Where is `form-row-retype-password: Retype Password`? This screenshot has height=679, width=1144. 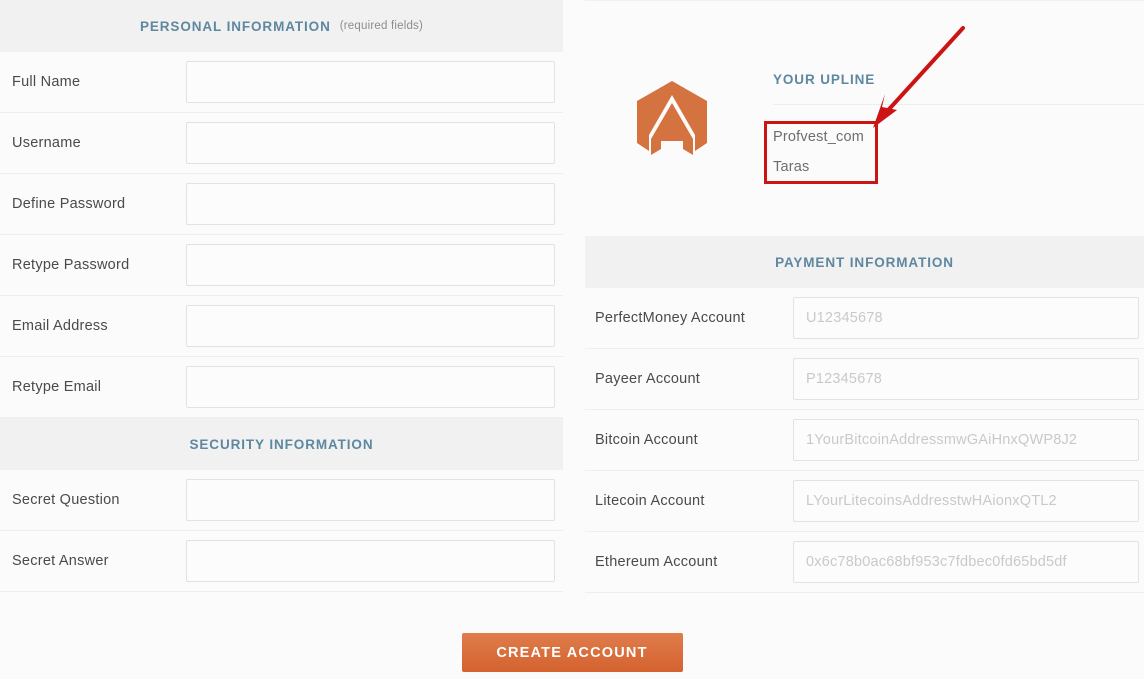 form-row-retype-password: Retype Password is located at coordinates (281, 265).